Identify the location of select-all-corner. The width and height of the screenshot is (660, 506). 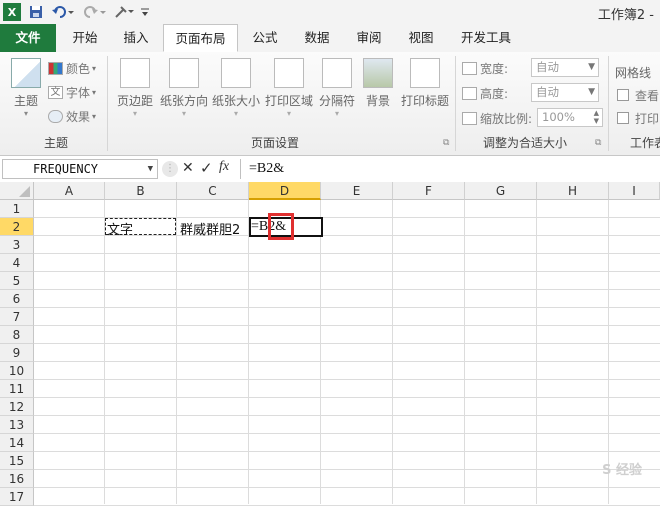
(17, 191).